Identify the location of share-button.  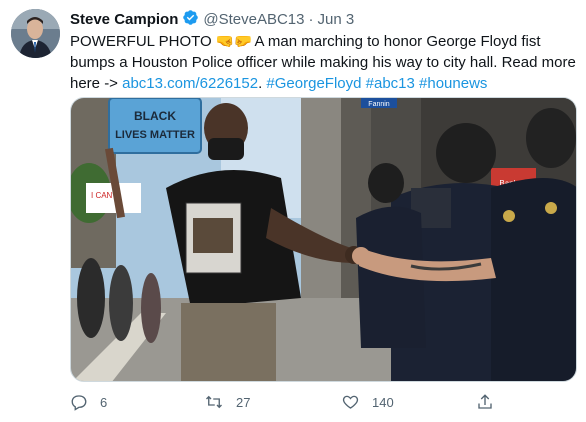
(491, 402).